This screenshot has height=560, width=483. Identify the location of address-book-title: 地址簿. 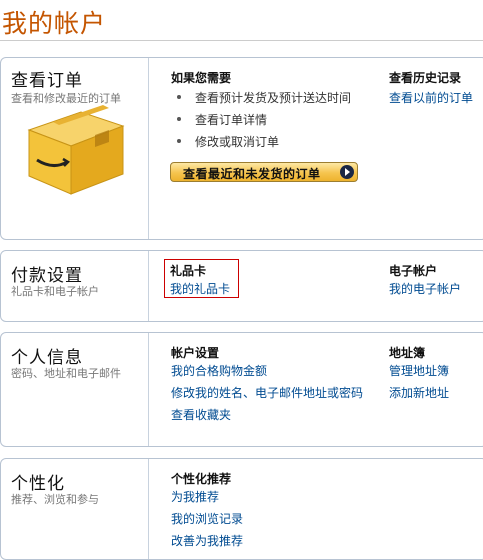
(407, 353).